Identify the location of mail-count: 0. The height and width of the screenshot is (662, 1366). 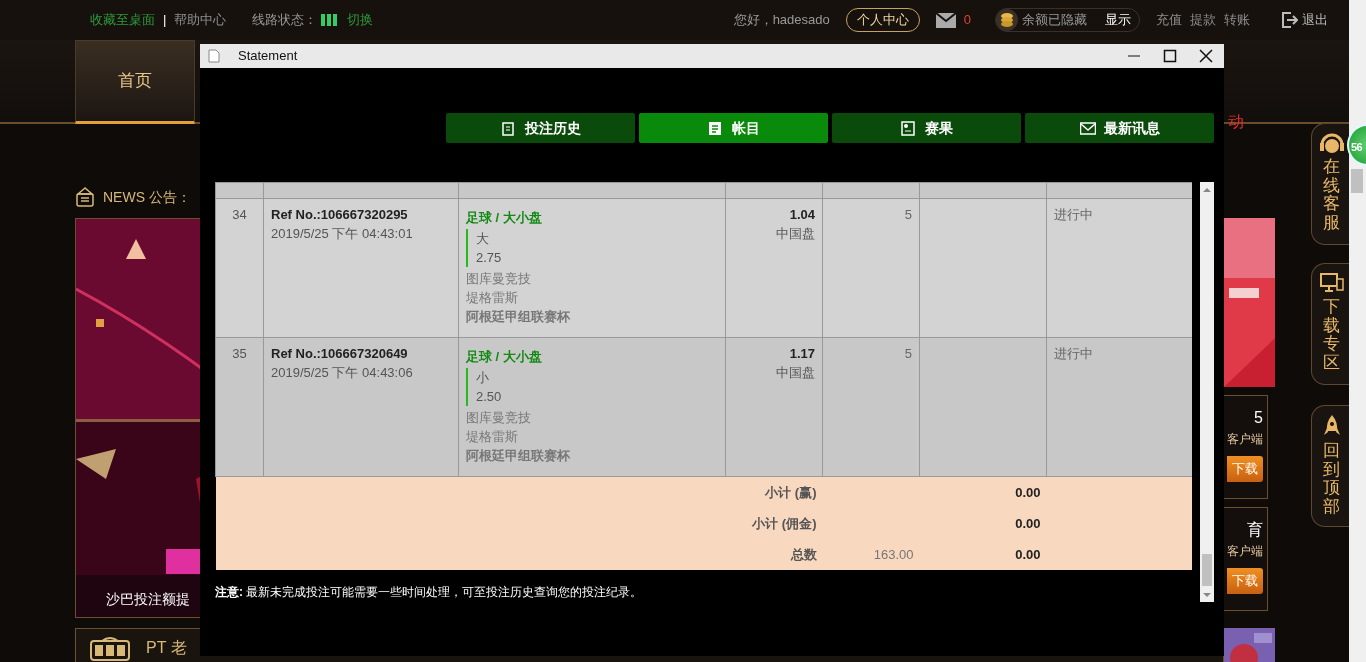
(967, 20).